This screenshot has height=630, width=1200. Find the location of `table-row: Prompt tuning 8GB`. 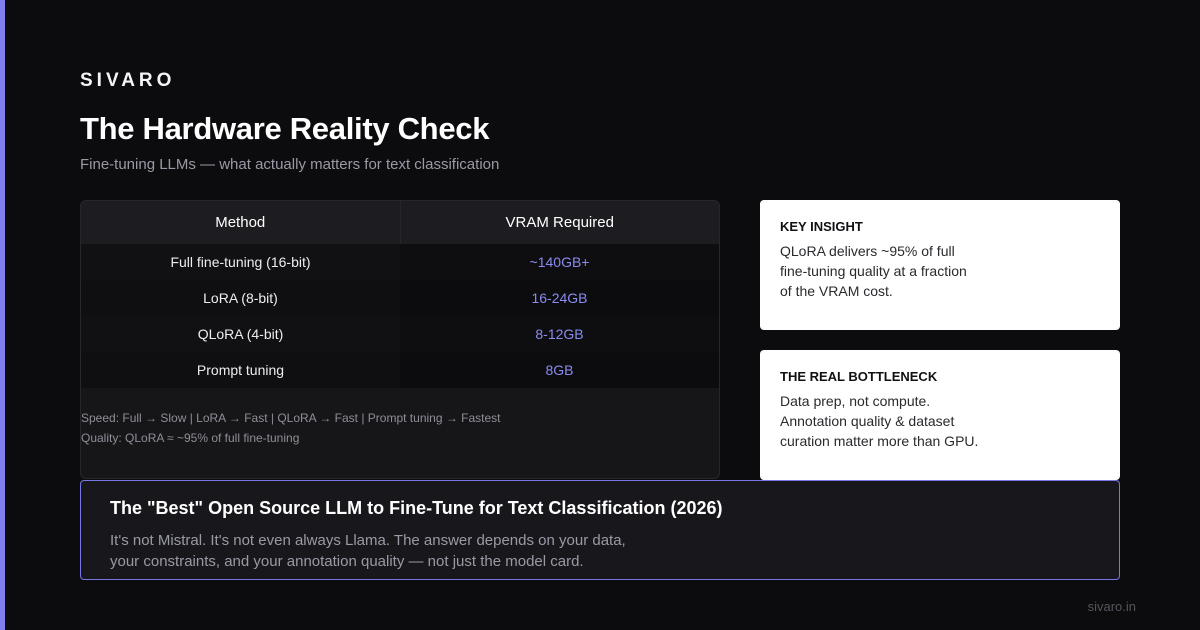

table-row: Prompt tuning 8GB is located at coordinates (400, 370).